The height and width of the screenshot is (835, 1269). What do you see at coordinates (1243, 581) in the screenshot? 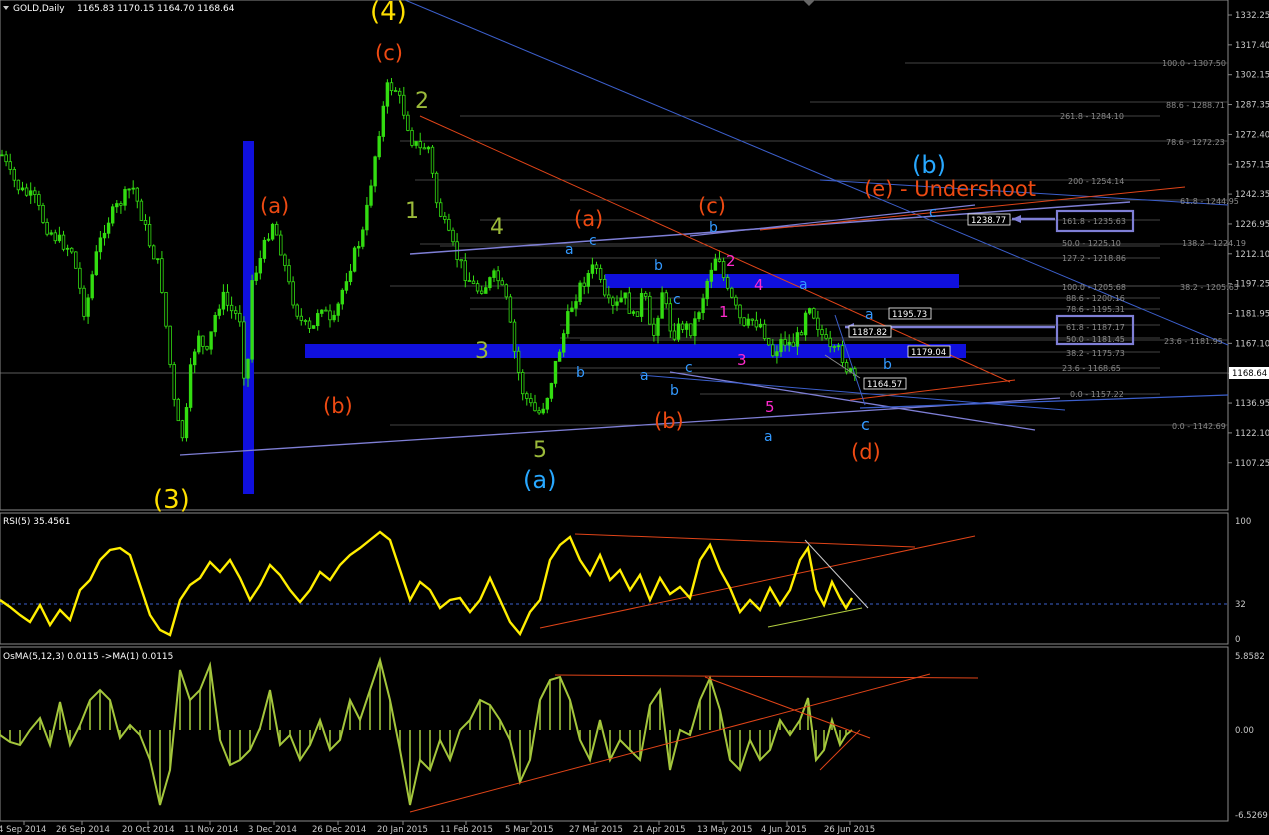
I see `rsi-axis: 100 32 0` at bounding box center [1243, 581].